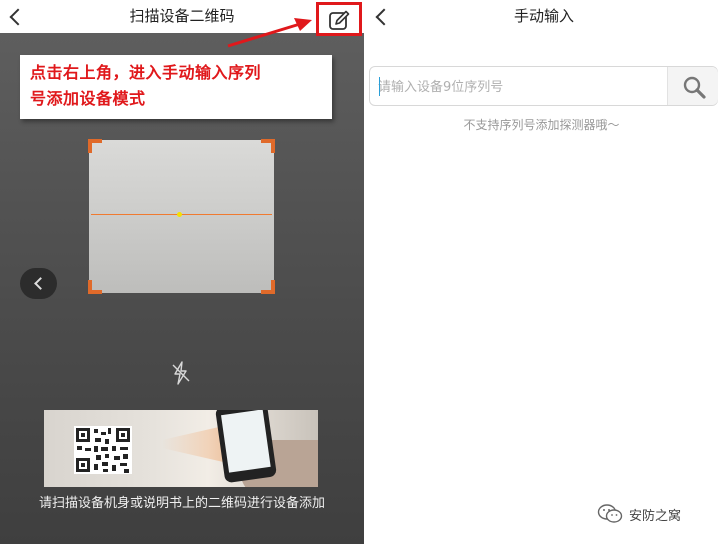 This screenshot has width=719, height=544. What do you see at coordinates (610, 513) in the screenshot?
I see `wechat-icon` at bounding box center [610, 513].